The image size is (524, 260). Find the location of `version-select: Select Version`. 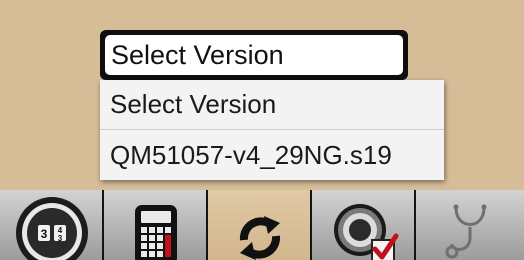

version-select: Select Version is located at coordinates (254, 55).